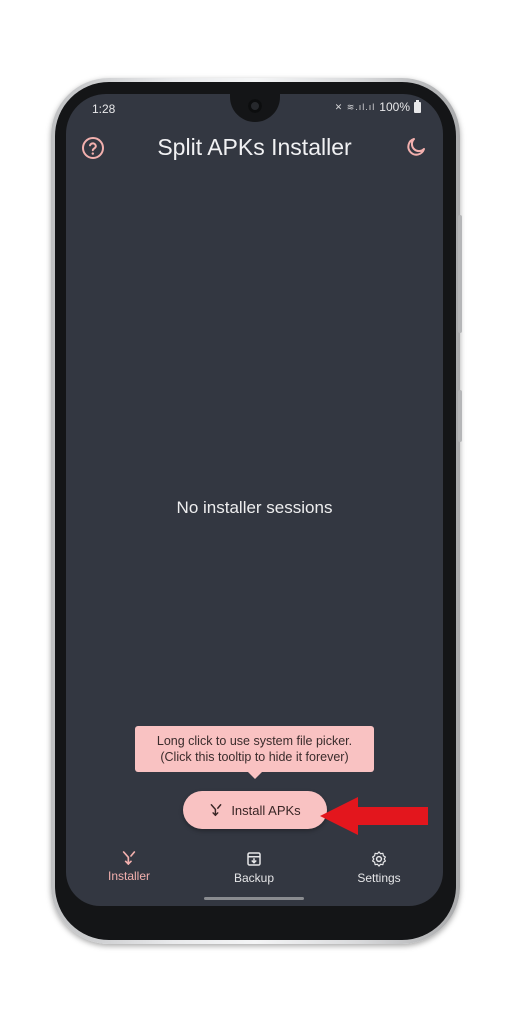  I want to click on page-title: Split APKs Installer, so click(254, 147).